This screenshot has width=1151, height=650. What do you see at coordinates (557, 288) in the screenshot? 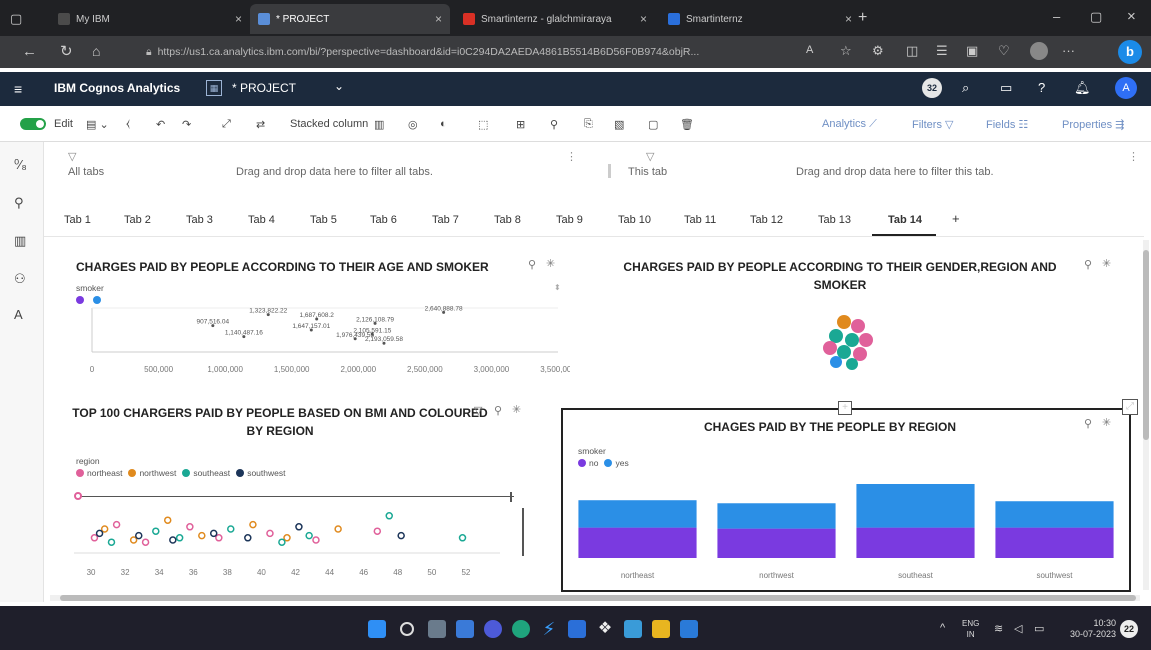
I see `scroll-arrows-icon: ⬍` at bounding box center [557, 288].